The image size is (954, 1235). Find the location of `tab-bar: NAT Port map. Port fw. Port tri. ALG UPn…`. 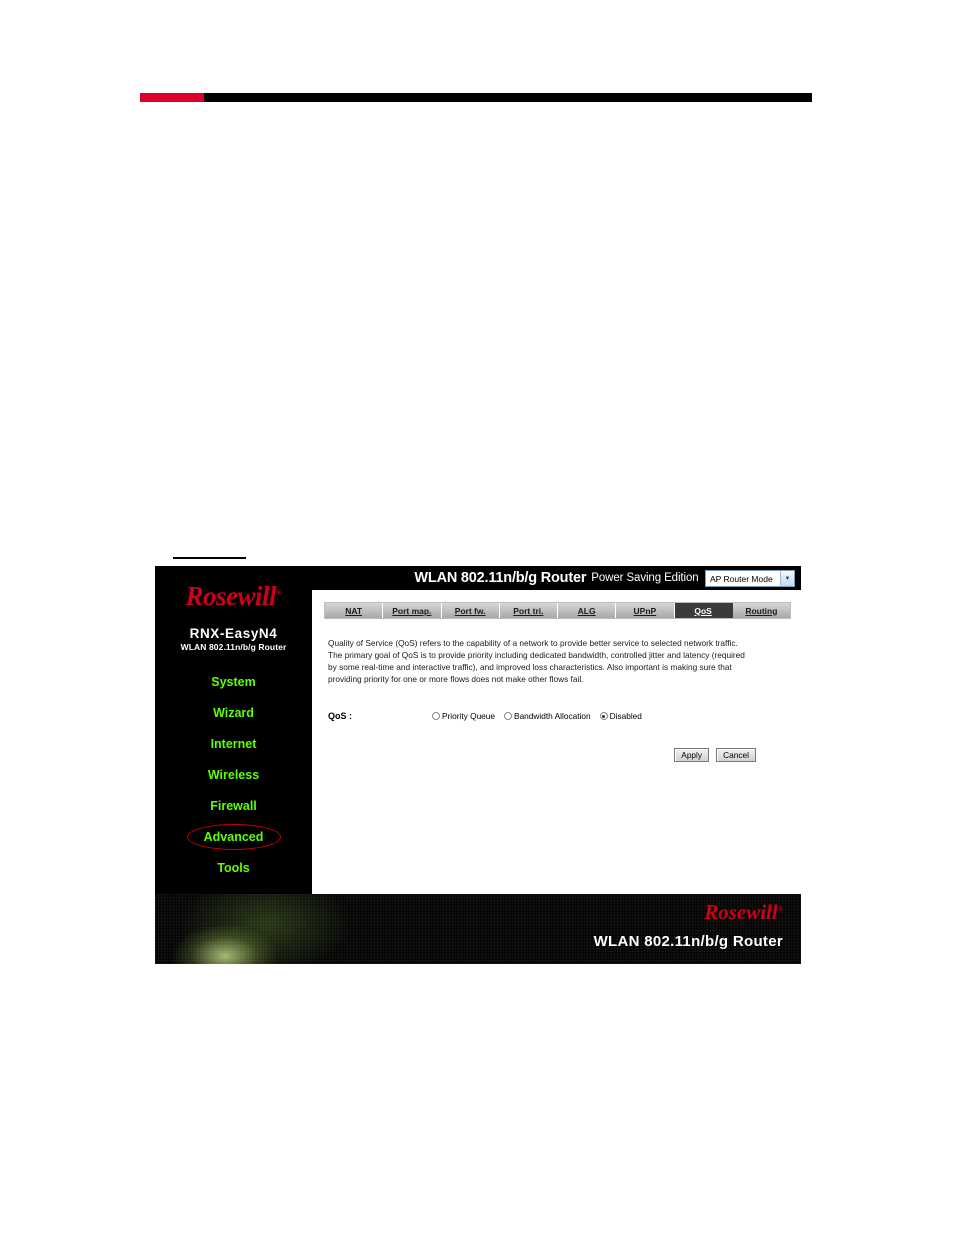

tab-bar: NAT Port map. Port fw. Port tri. ALG UPn… is located at coordinates (557, 610).